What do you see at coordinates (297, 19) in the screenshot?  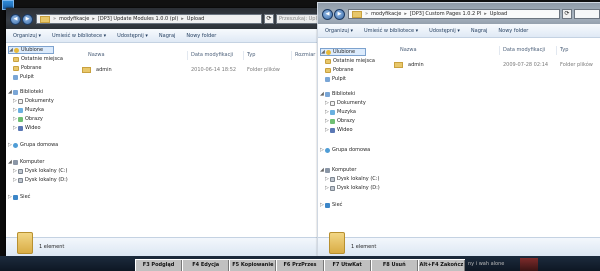 I see `search-input: Przeszukaj: Upload` at bounding box center [297, 19].